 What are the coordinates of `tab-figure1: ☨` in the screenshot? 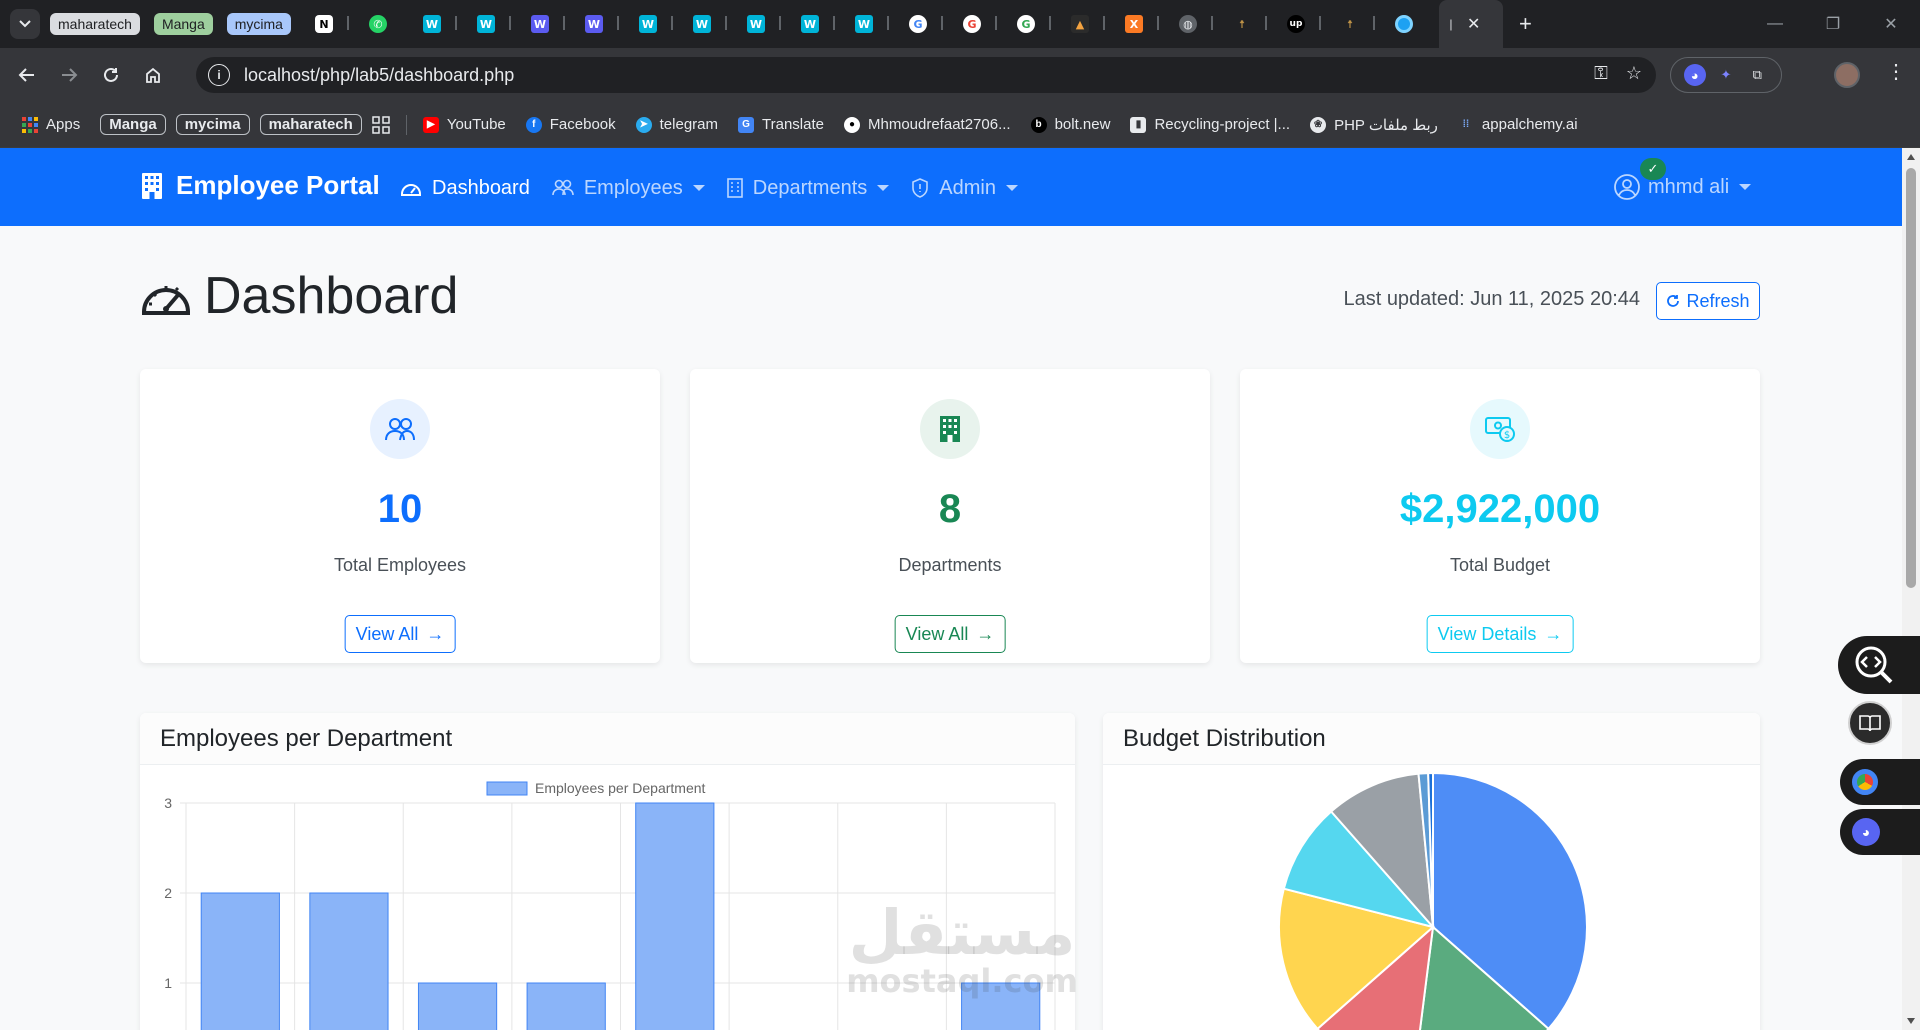 It's located at (1250, 24).